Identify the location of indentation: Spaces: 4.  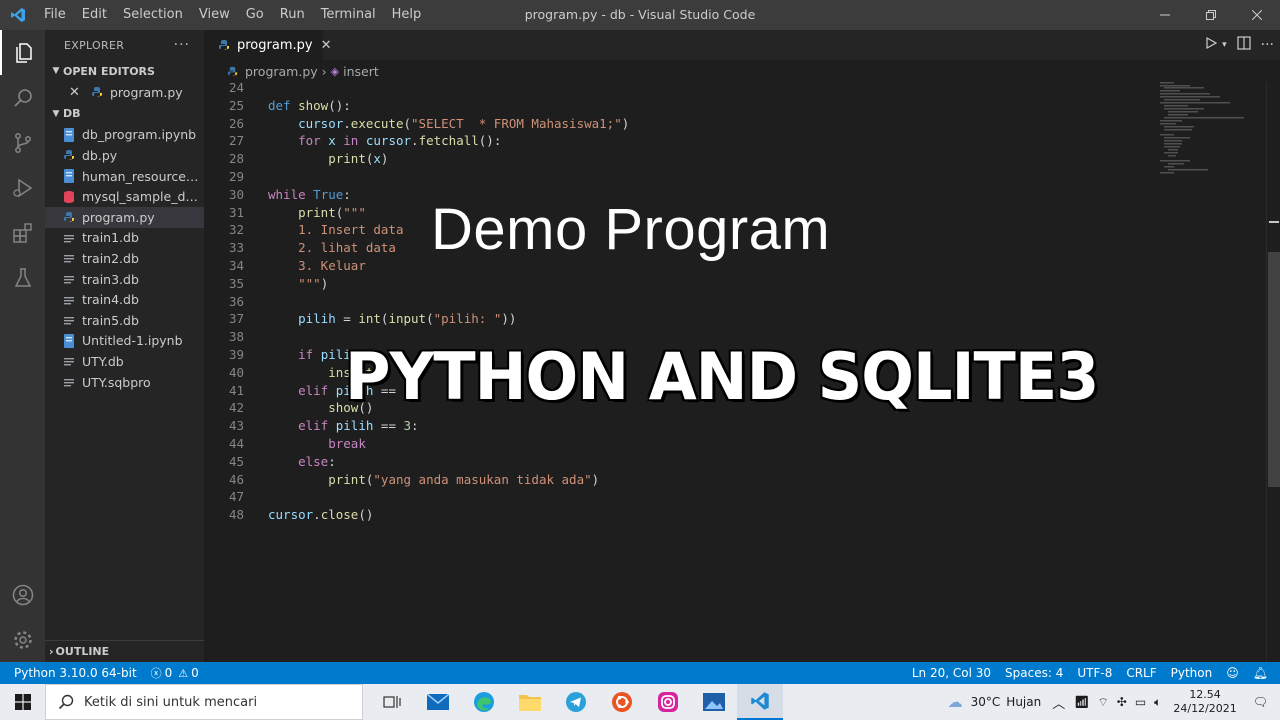
(1034, 673).